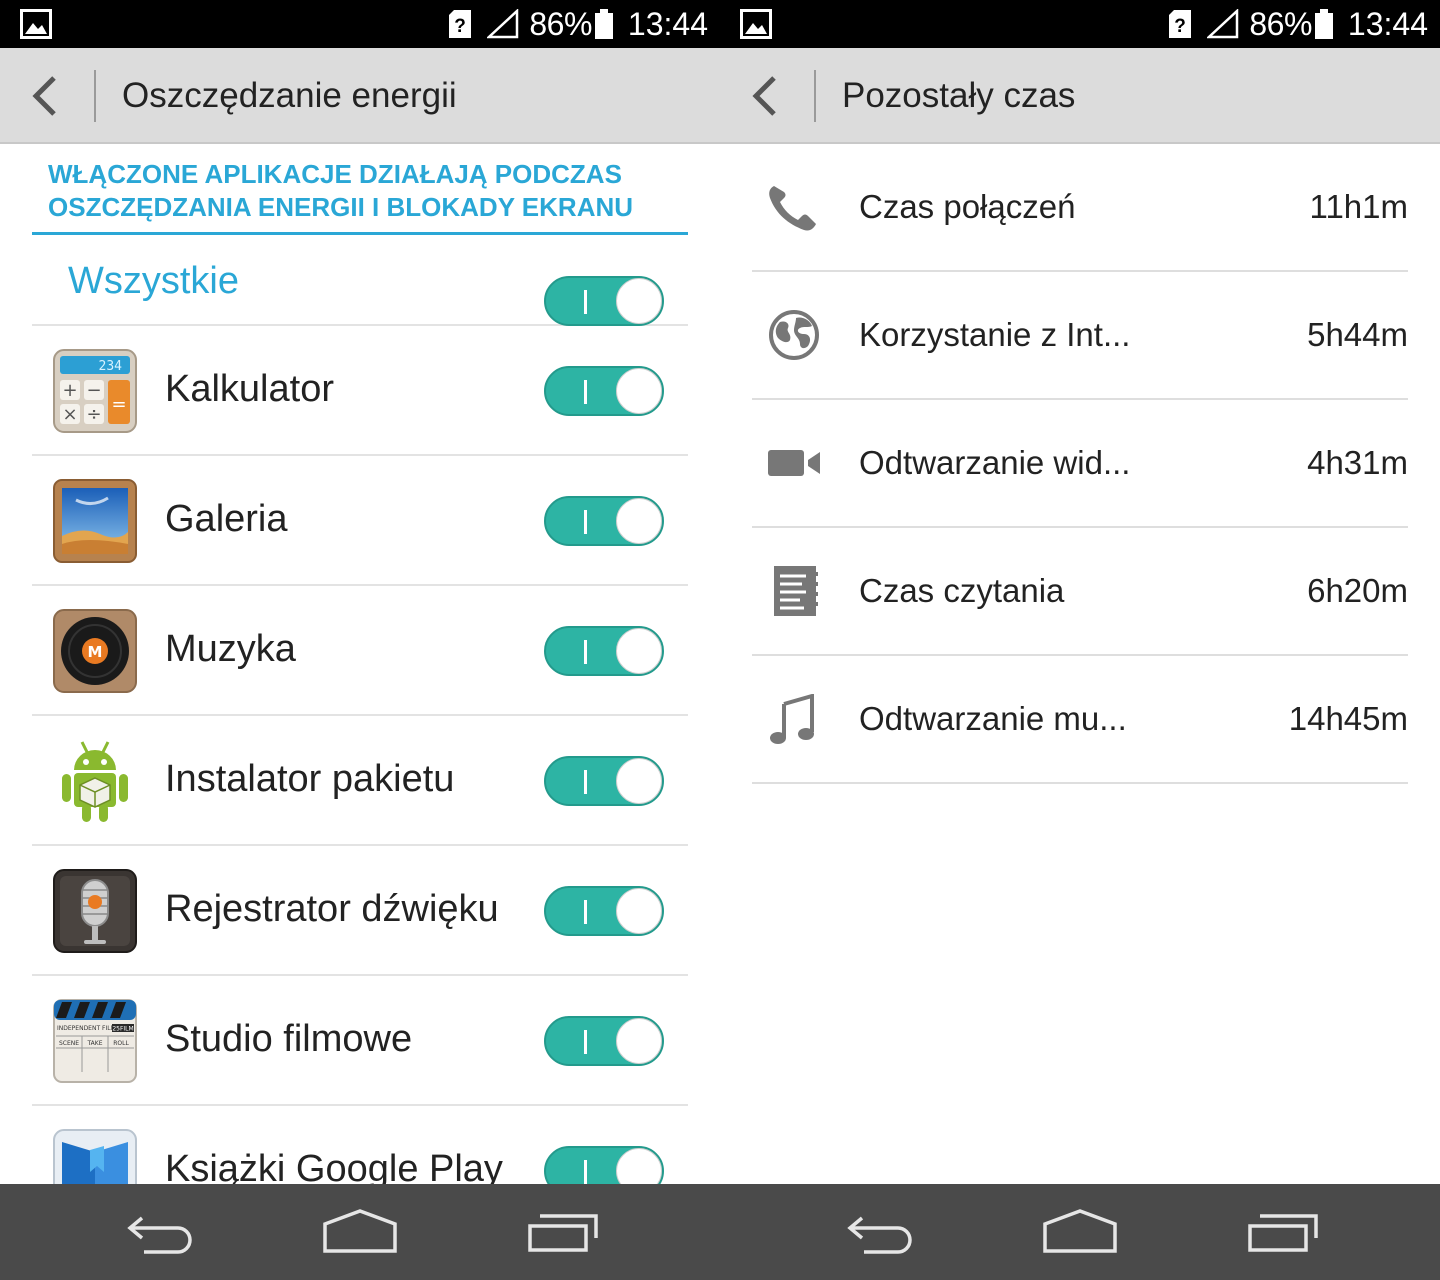 The image size is (1440, 1280). I want to click on item-label: Czas połączeń, so click(967, 206).